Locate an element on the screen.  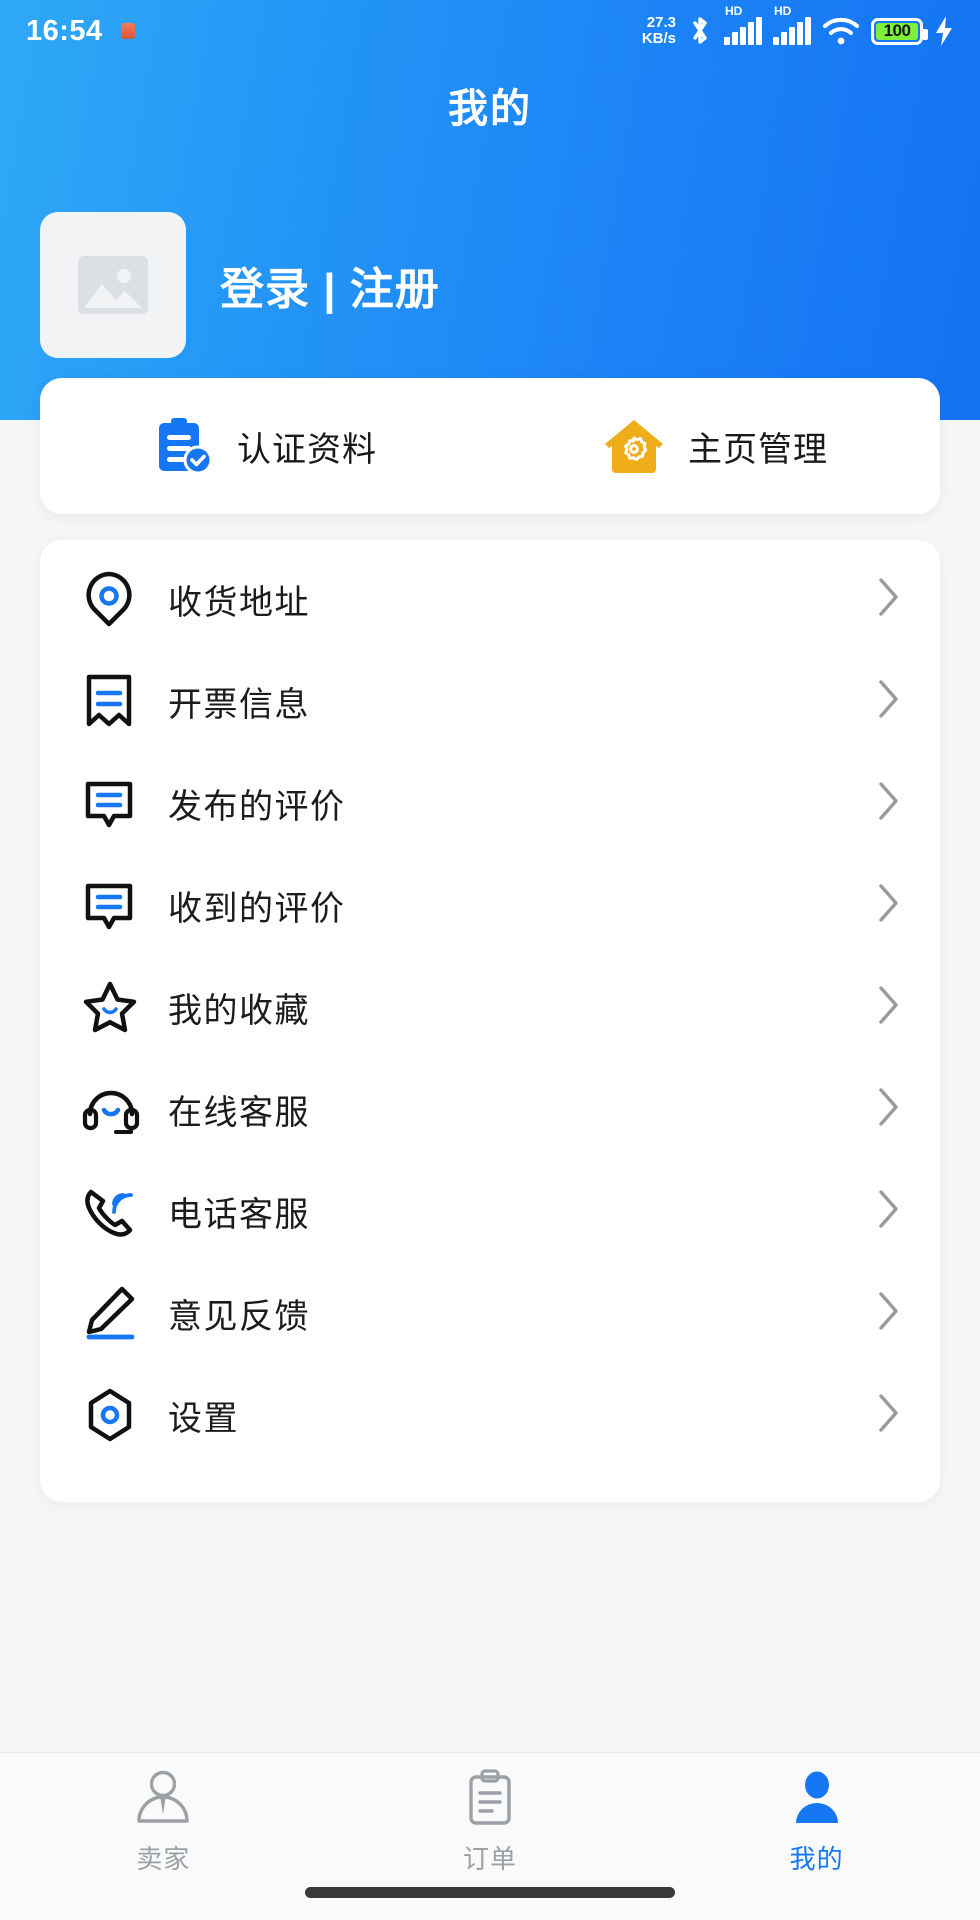
menu-item-label: 发布的评价 is located at coordinates (257, 806).